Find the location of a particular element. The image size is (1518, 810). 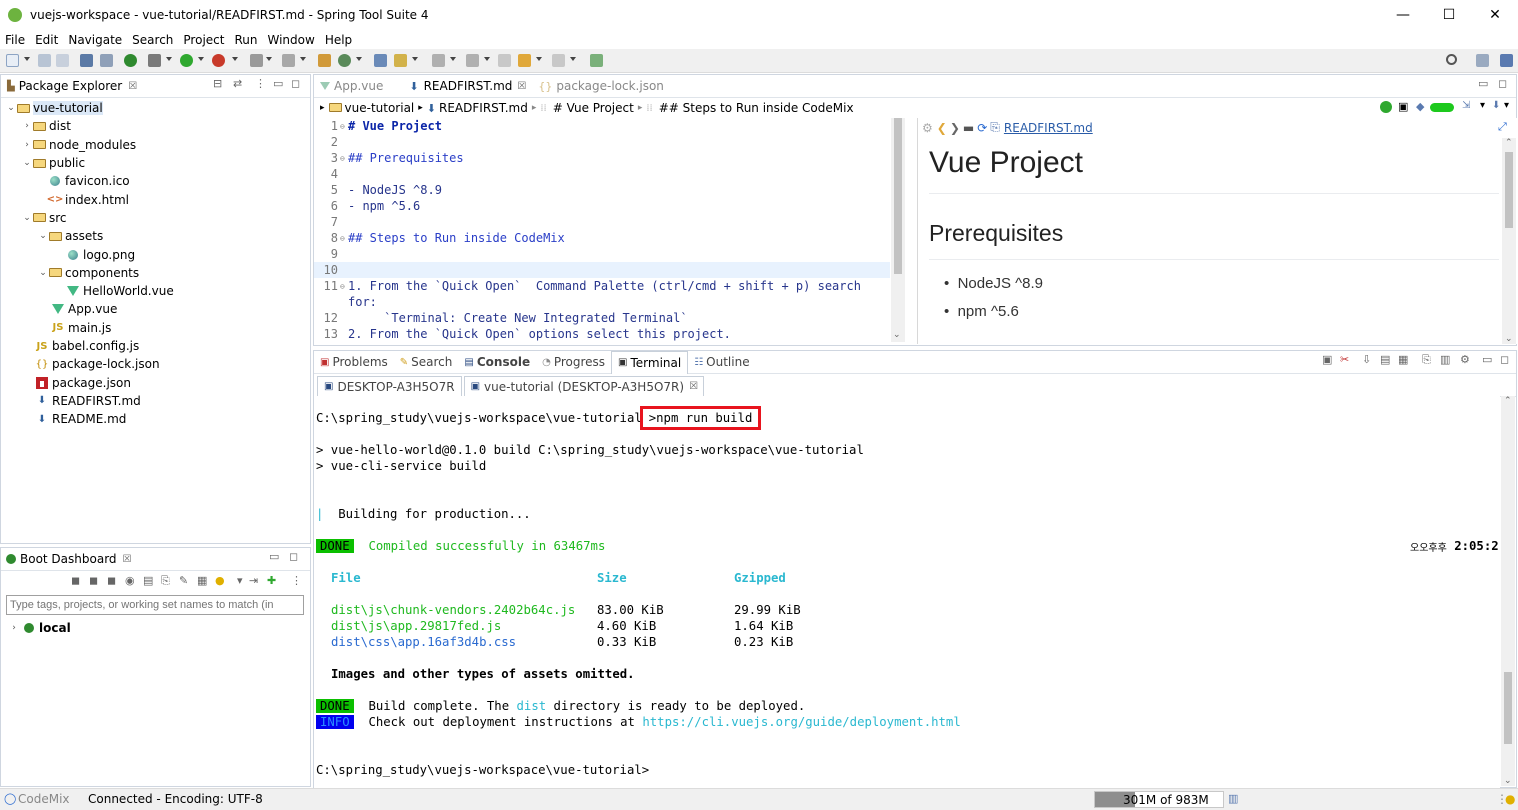

link-icon: ⎘ is located at coordinates (165, 581).